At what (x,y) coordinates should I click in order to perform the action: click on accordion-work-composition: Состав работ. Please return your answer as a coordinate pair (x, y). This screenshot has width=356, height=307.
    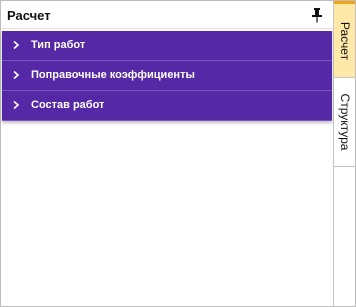
    Looking at the image, I should click on (167, 106).